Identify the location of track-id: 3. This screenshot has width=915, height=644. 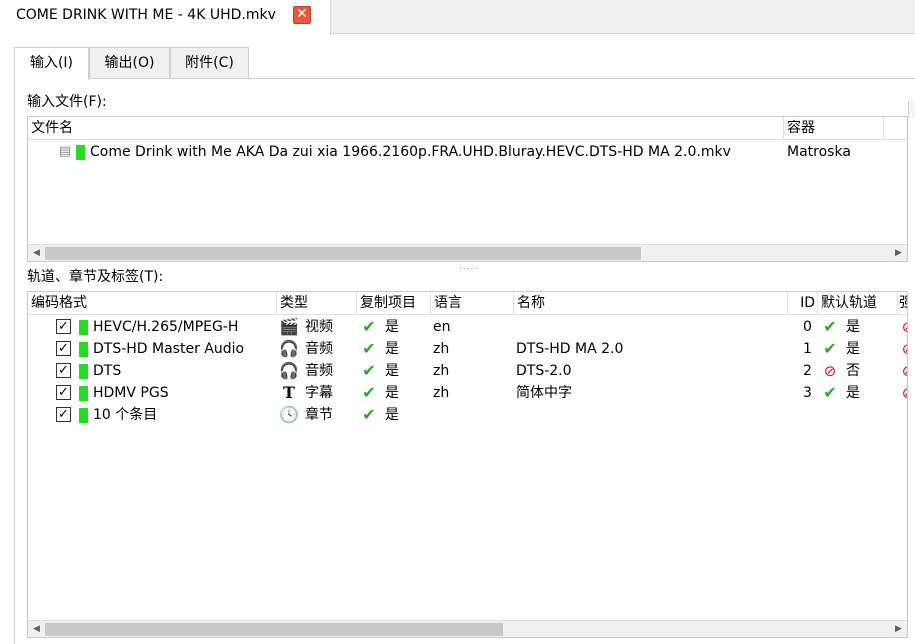
(807, 393).